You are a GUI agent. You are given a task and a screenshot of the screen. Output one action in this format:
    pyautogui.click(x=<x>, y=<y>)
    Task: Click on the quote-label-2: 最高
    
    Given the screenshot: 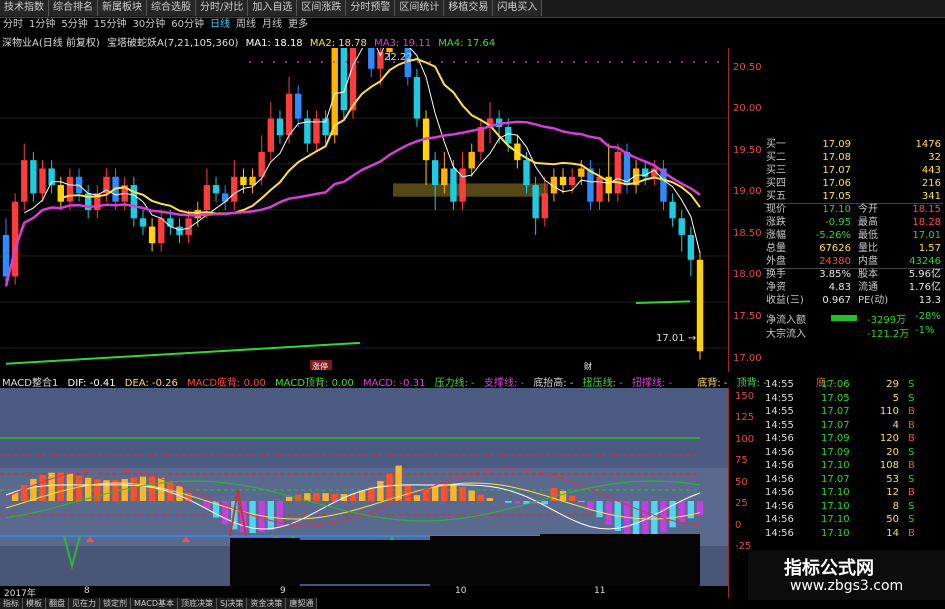 What is the action you would take?
    pyautogui.click(x=868, y=222)
    